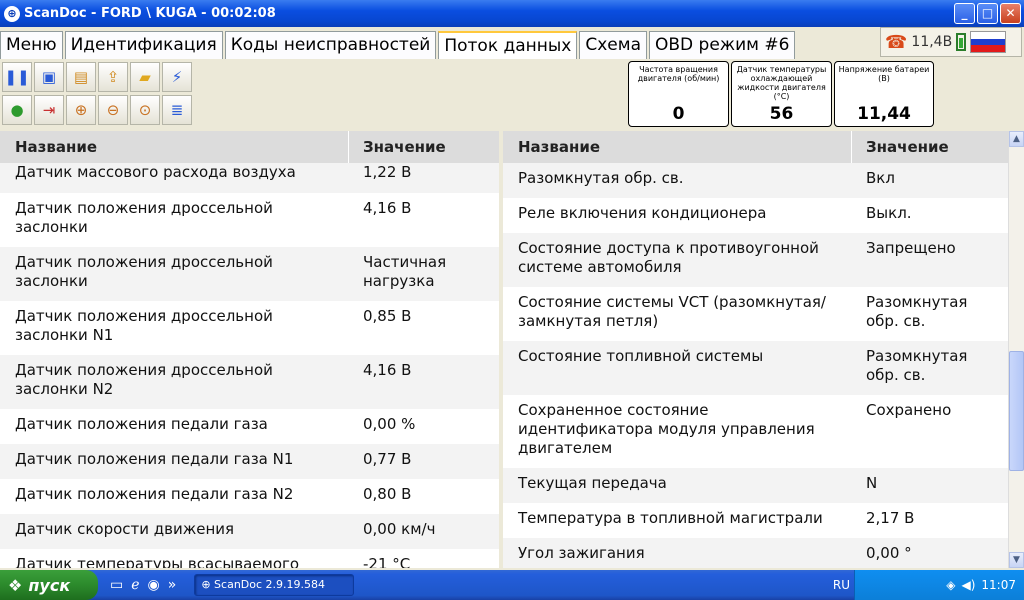  I want to click on parameter-name: Датчик положения педали газа, so click(141, 424).